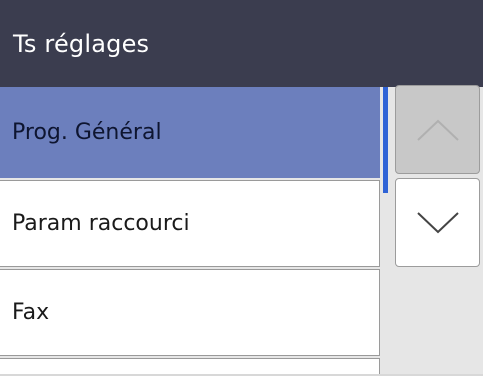 Image resolution: width=483 pixels, height=376 pixels. I want to click on chevron-up-icon, so click(437, 130).